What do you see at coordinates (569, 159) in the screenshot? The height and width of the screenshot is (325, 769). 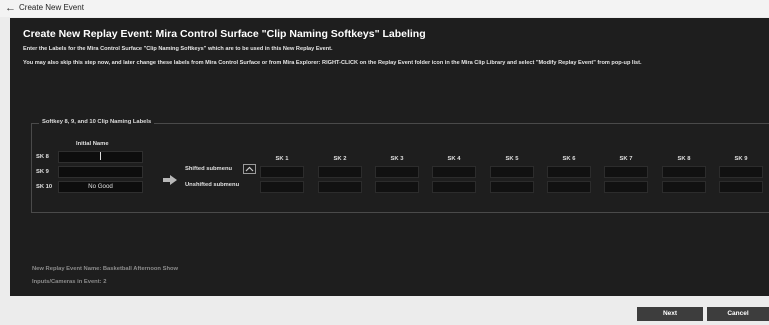 I see `column-header-sk6: SK 6` at bounding box center [569, 159].